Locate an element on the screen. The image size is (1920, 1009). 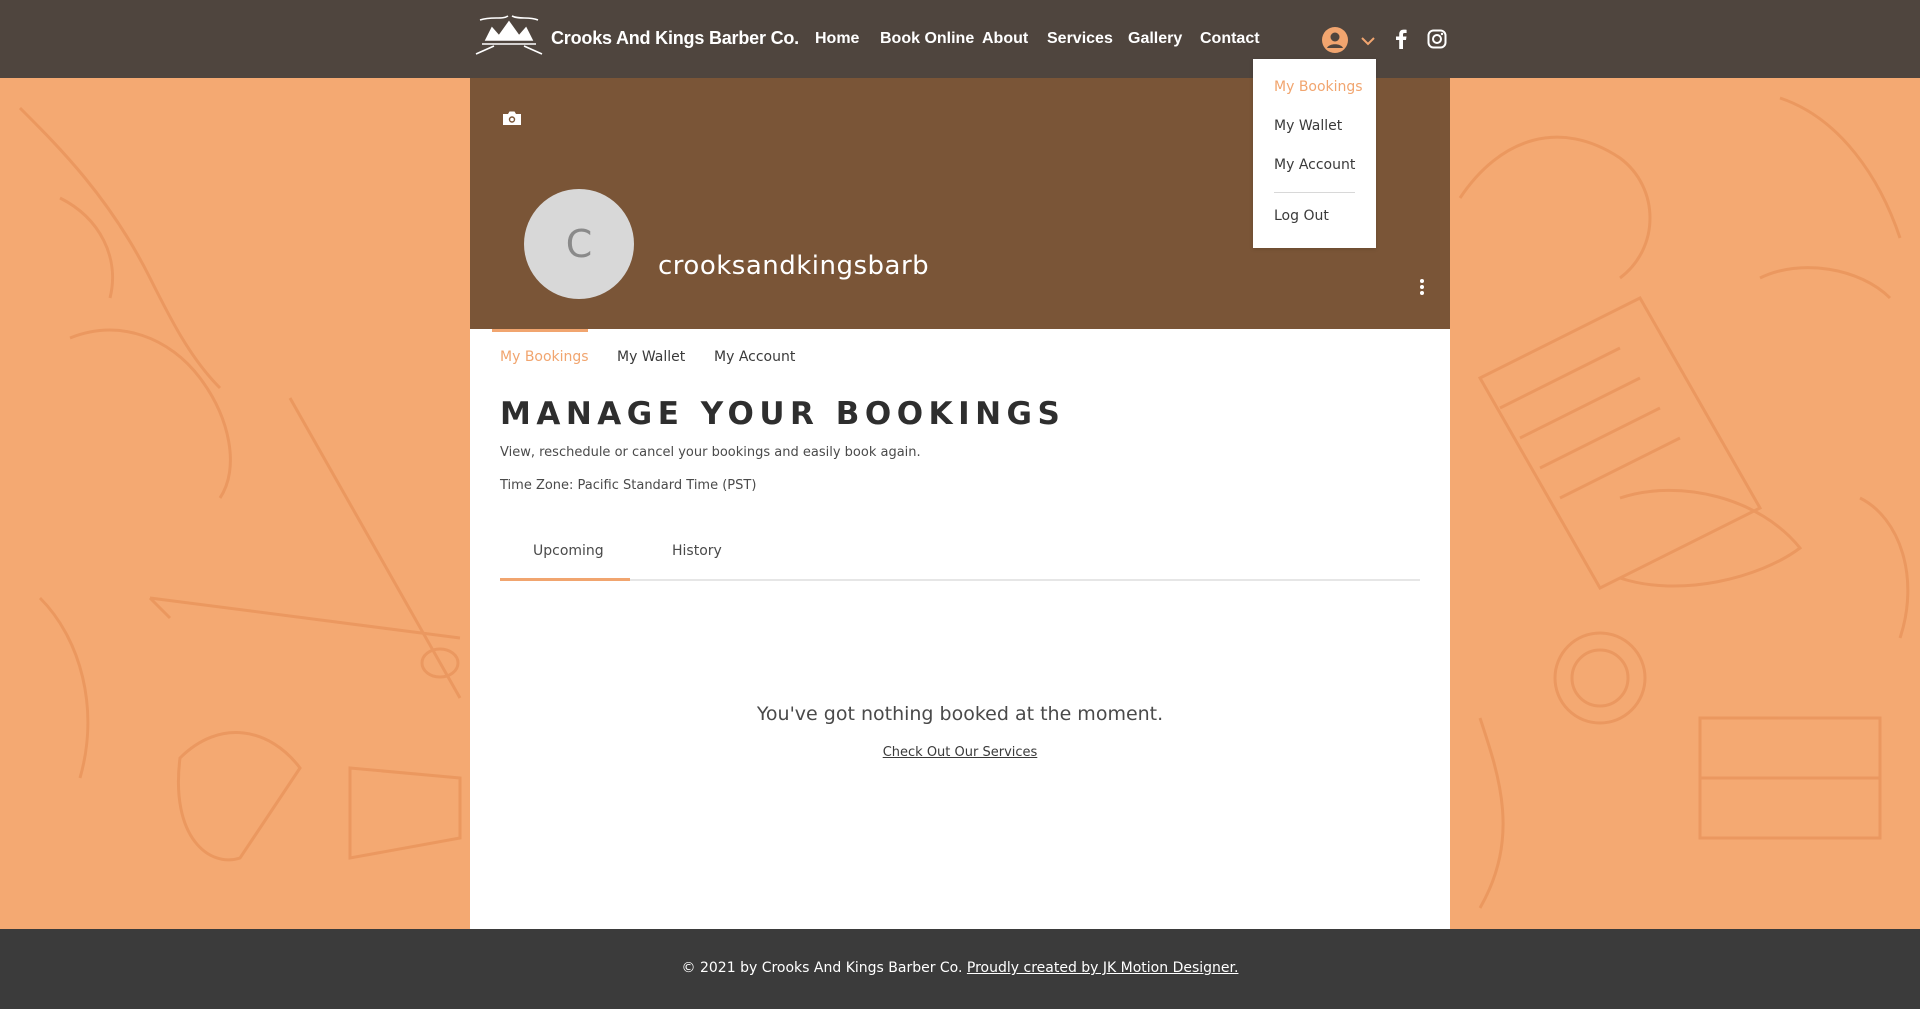
menu-item-my-wallet: My Wallet is located at coordinates (1308, 126).